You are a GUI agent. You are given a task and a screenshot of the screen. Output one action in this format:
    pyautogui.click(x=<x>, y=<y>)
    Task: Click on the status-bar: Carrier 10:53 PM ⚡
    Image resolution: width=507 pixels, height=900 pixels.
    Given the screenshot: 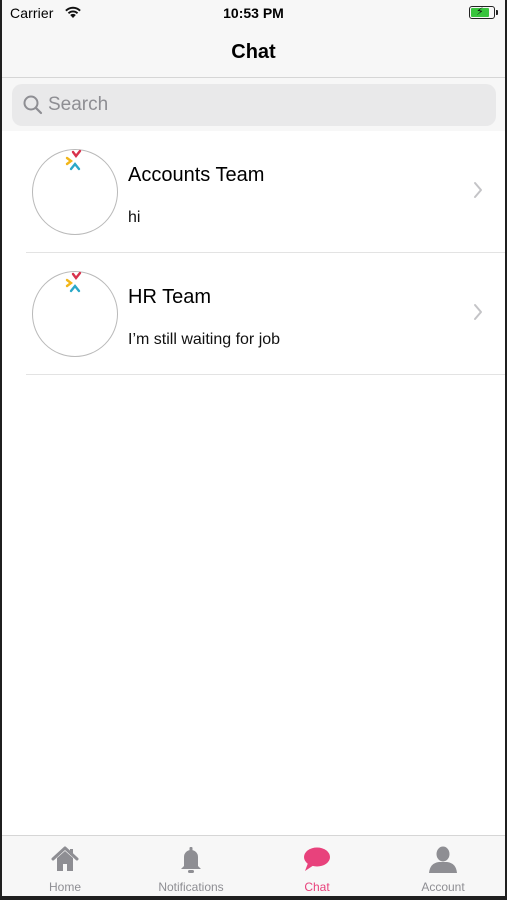 What is the action you would take?
    pyautogui.click(x=253, y=14)
    